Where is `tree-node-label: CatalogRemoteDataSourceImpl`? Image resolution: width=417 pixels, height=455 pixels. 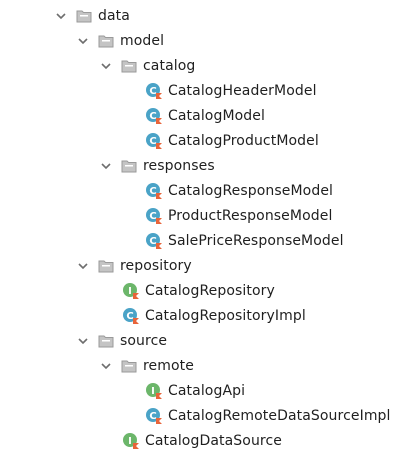 tree-node-label: CatalogRemoteDataSourceImpl is located at coordinates (279, 416).